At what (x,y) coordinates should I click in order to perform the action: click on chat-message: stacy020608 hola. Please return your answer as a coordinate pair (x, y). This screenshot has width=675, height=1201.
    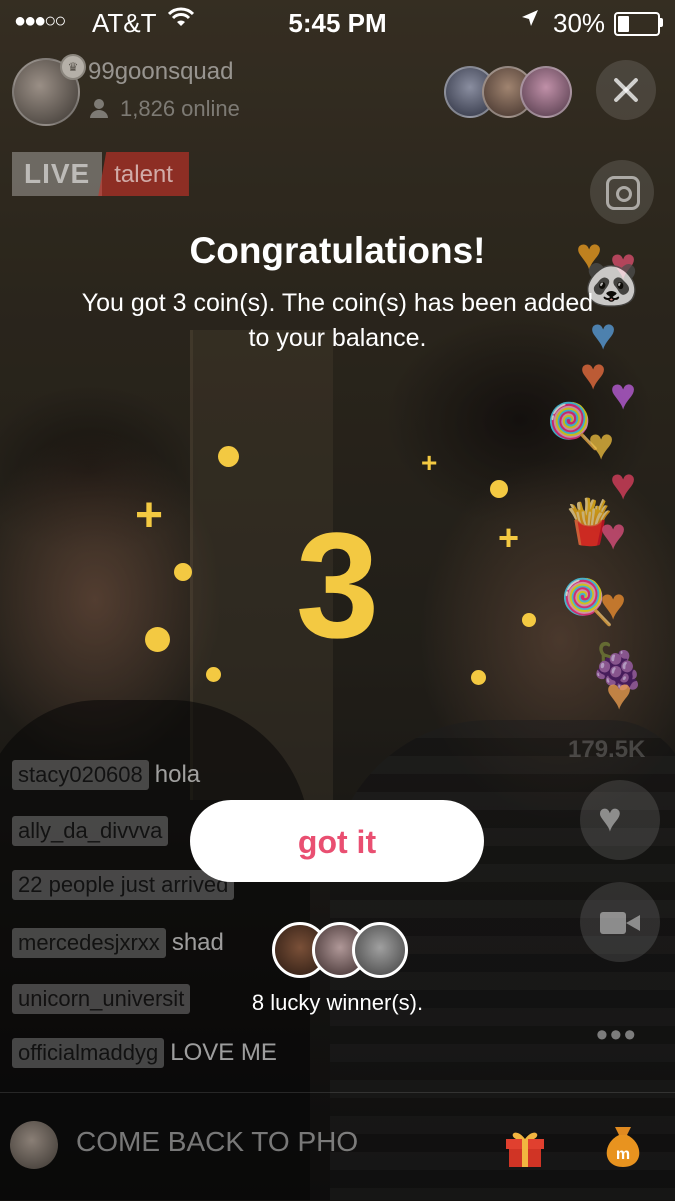
    Looking at the image, I should click on (106, 775).